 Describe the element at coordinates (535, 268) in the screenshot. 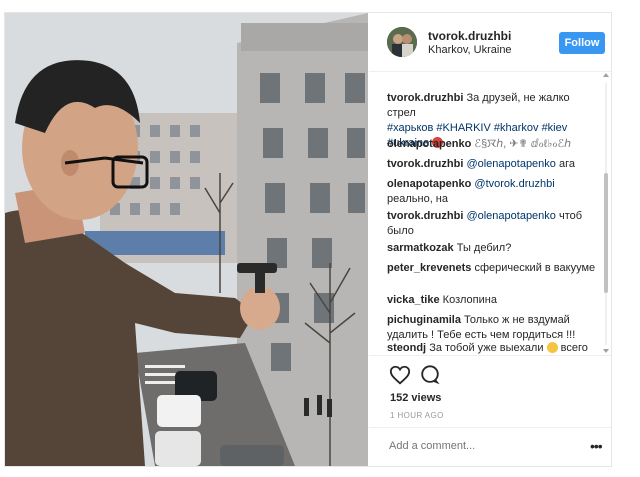

I see `comment-text: сферический в вакууме` at that location.